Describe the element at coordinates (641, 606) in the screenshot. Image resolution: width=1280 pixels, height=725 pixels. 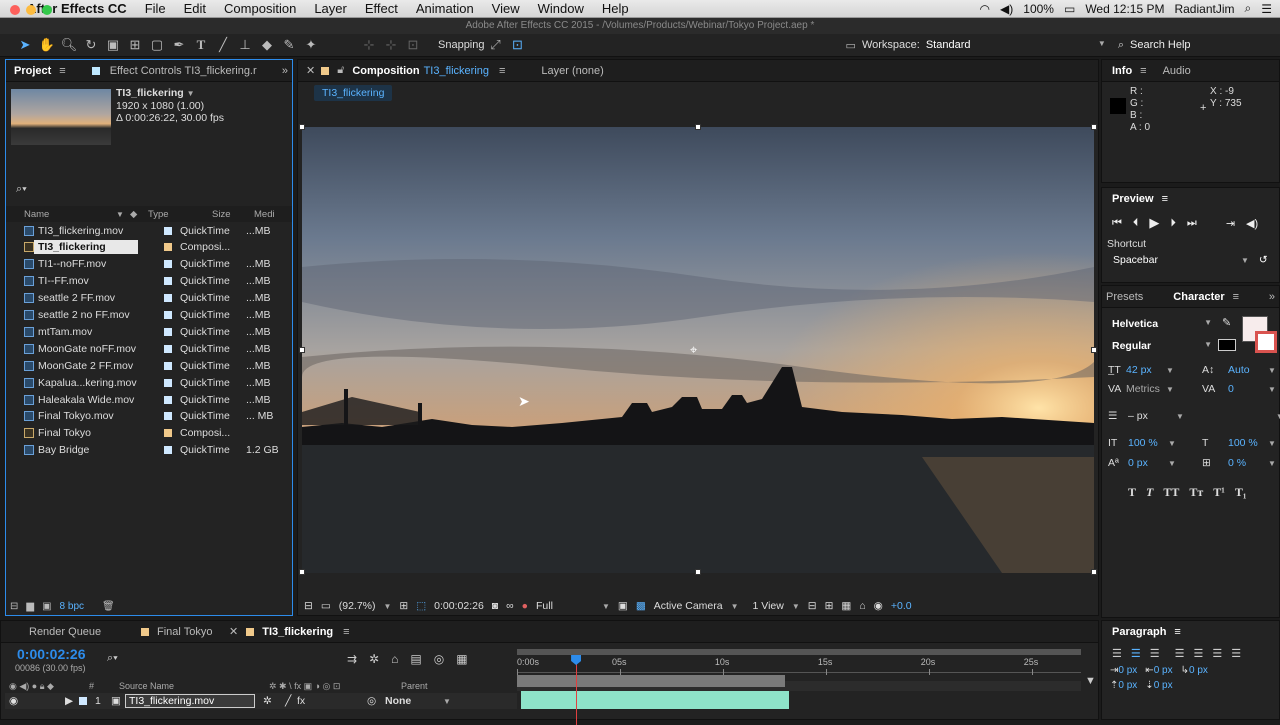
I see `transparency-grid-icon: ▩` at that location.